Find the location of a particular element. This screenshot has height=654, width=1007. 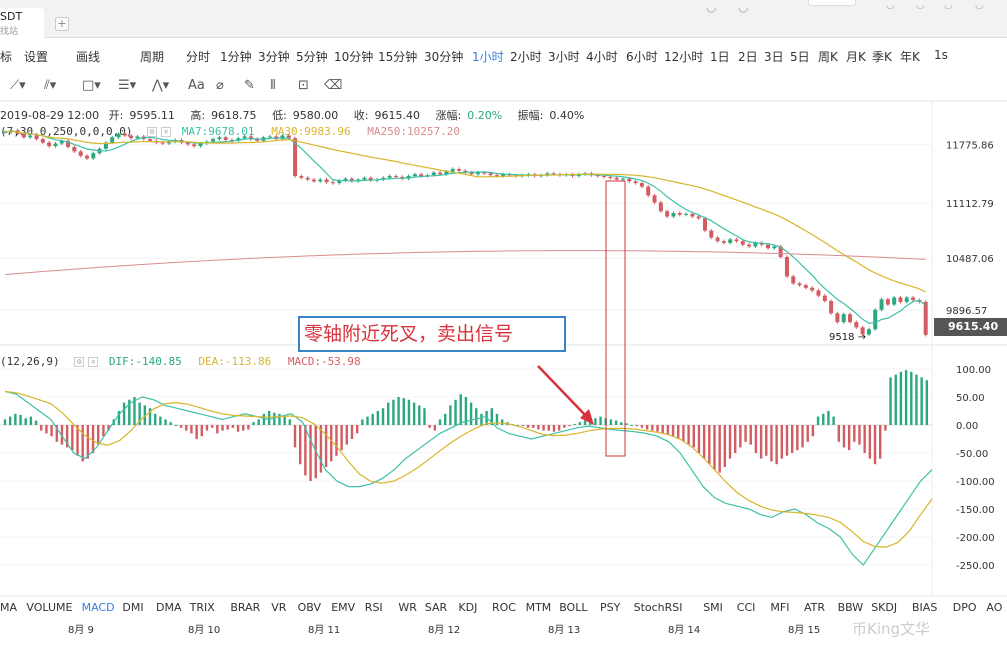

indicator-item: ROC is located at coordinates (504, 607).